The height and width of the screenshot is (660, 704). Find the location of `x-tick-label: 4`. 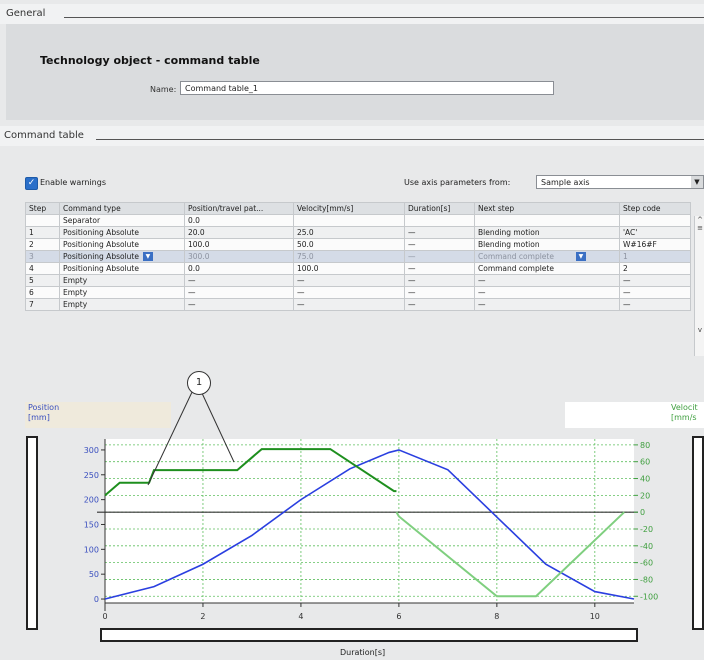

x-tick-label: 4 is located at coordinates (300, 616).